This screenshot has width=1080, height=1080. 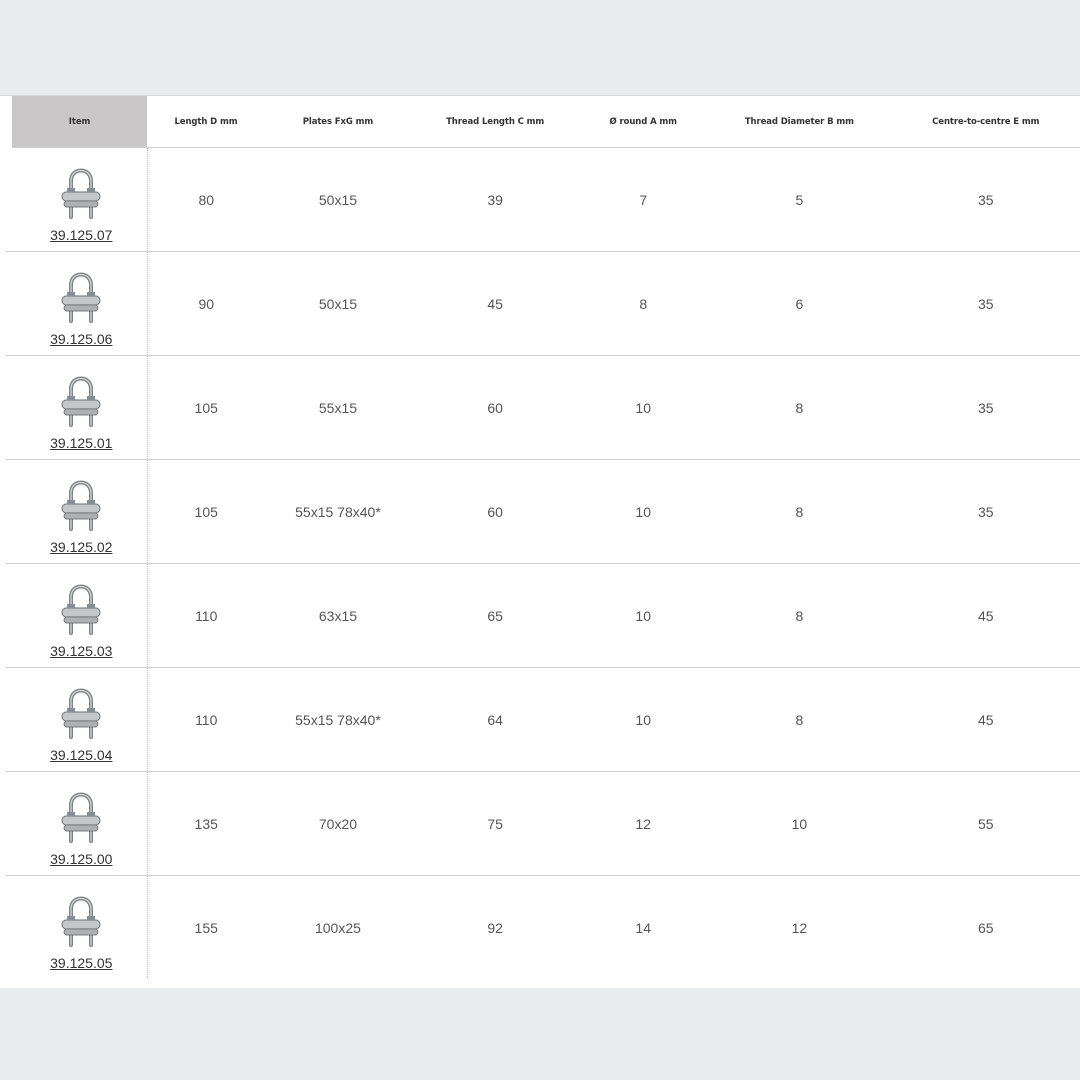 I want to click on table-row: 39.125.03 110 63x15 65 10 8 45, so click(x=543, y=615).